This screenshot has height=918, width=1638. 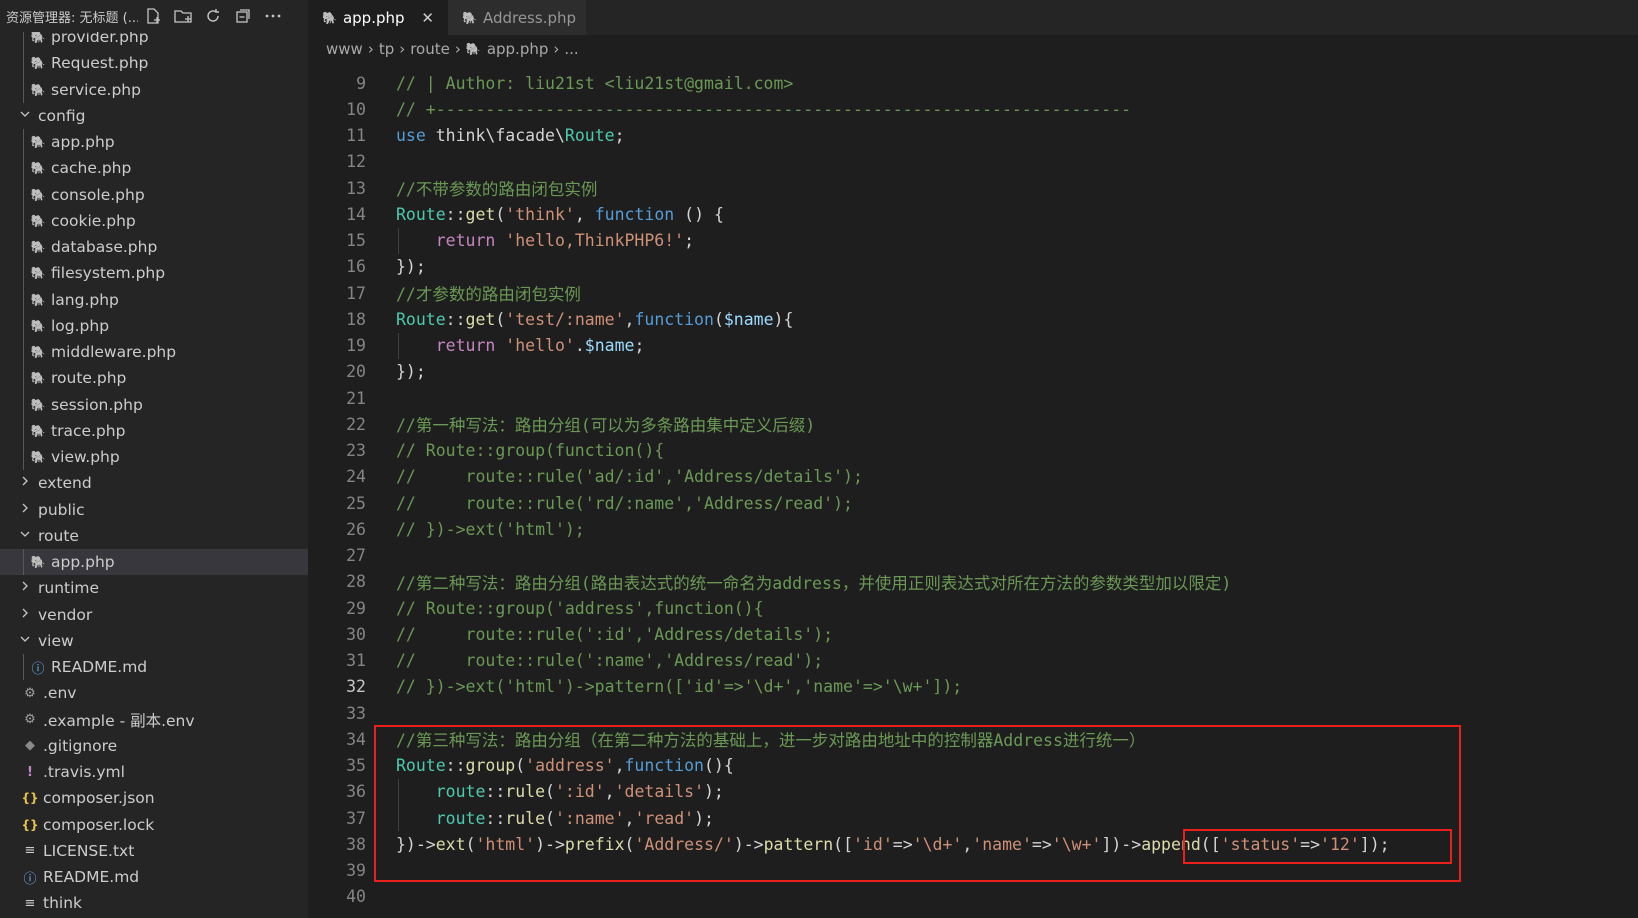 What do you see at coordinates (273, 16) in the screenshot?
I see `more-icon` at bounding box center [273, 16].